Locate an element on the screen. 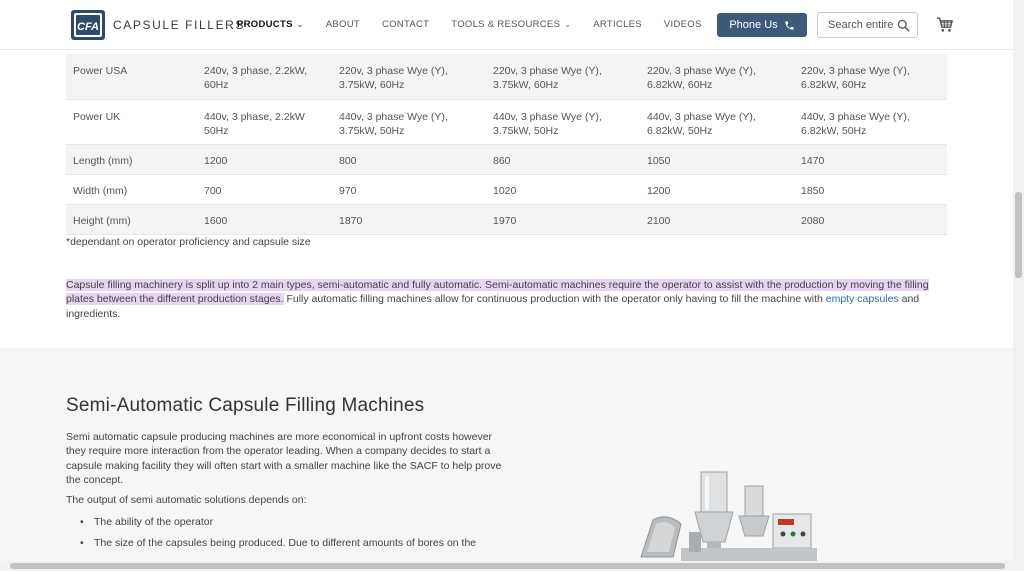 The image size is (1024, 571). nav-label: VIDEOS is located at coordinates (682, 24).